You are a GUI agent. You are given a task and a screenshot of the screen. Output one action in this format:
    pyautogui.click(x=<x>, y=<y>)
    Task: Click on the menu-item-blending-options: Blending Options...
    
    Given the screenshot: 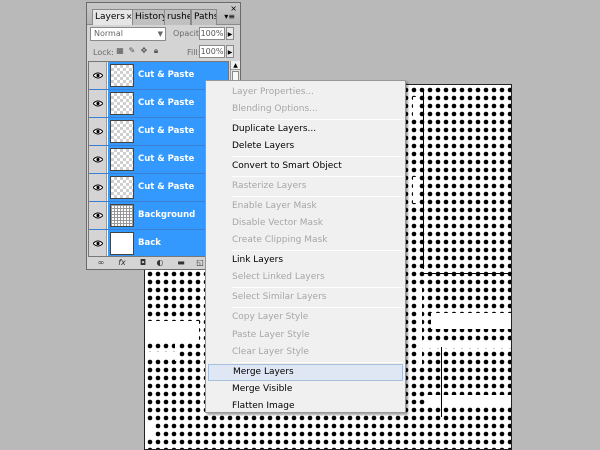 What is the action you would take?
    pyautogui.click(x=275, y=109)
    